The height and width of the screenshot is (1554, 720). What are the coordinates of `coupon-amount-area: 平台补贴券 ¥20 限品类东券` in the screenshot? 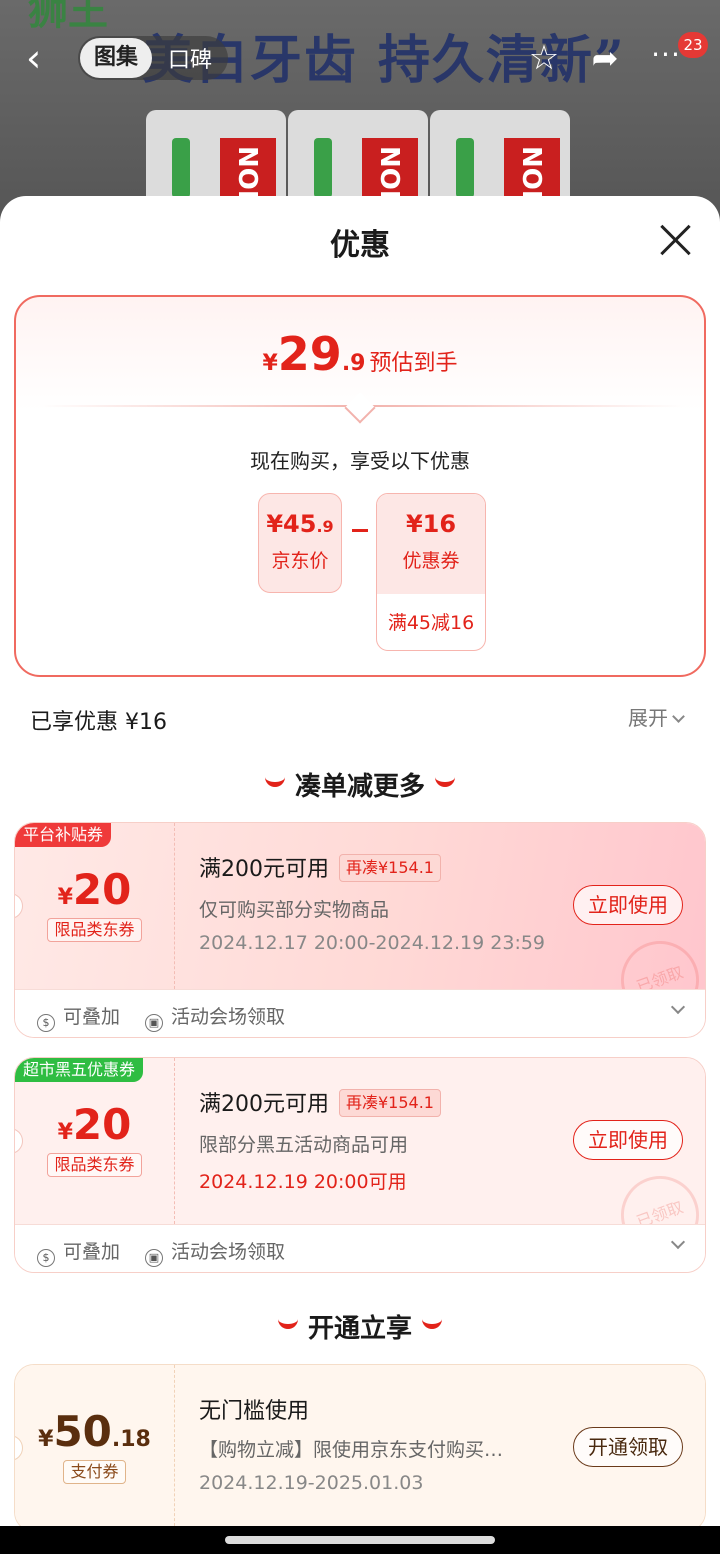 It's located at (95, 906).